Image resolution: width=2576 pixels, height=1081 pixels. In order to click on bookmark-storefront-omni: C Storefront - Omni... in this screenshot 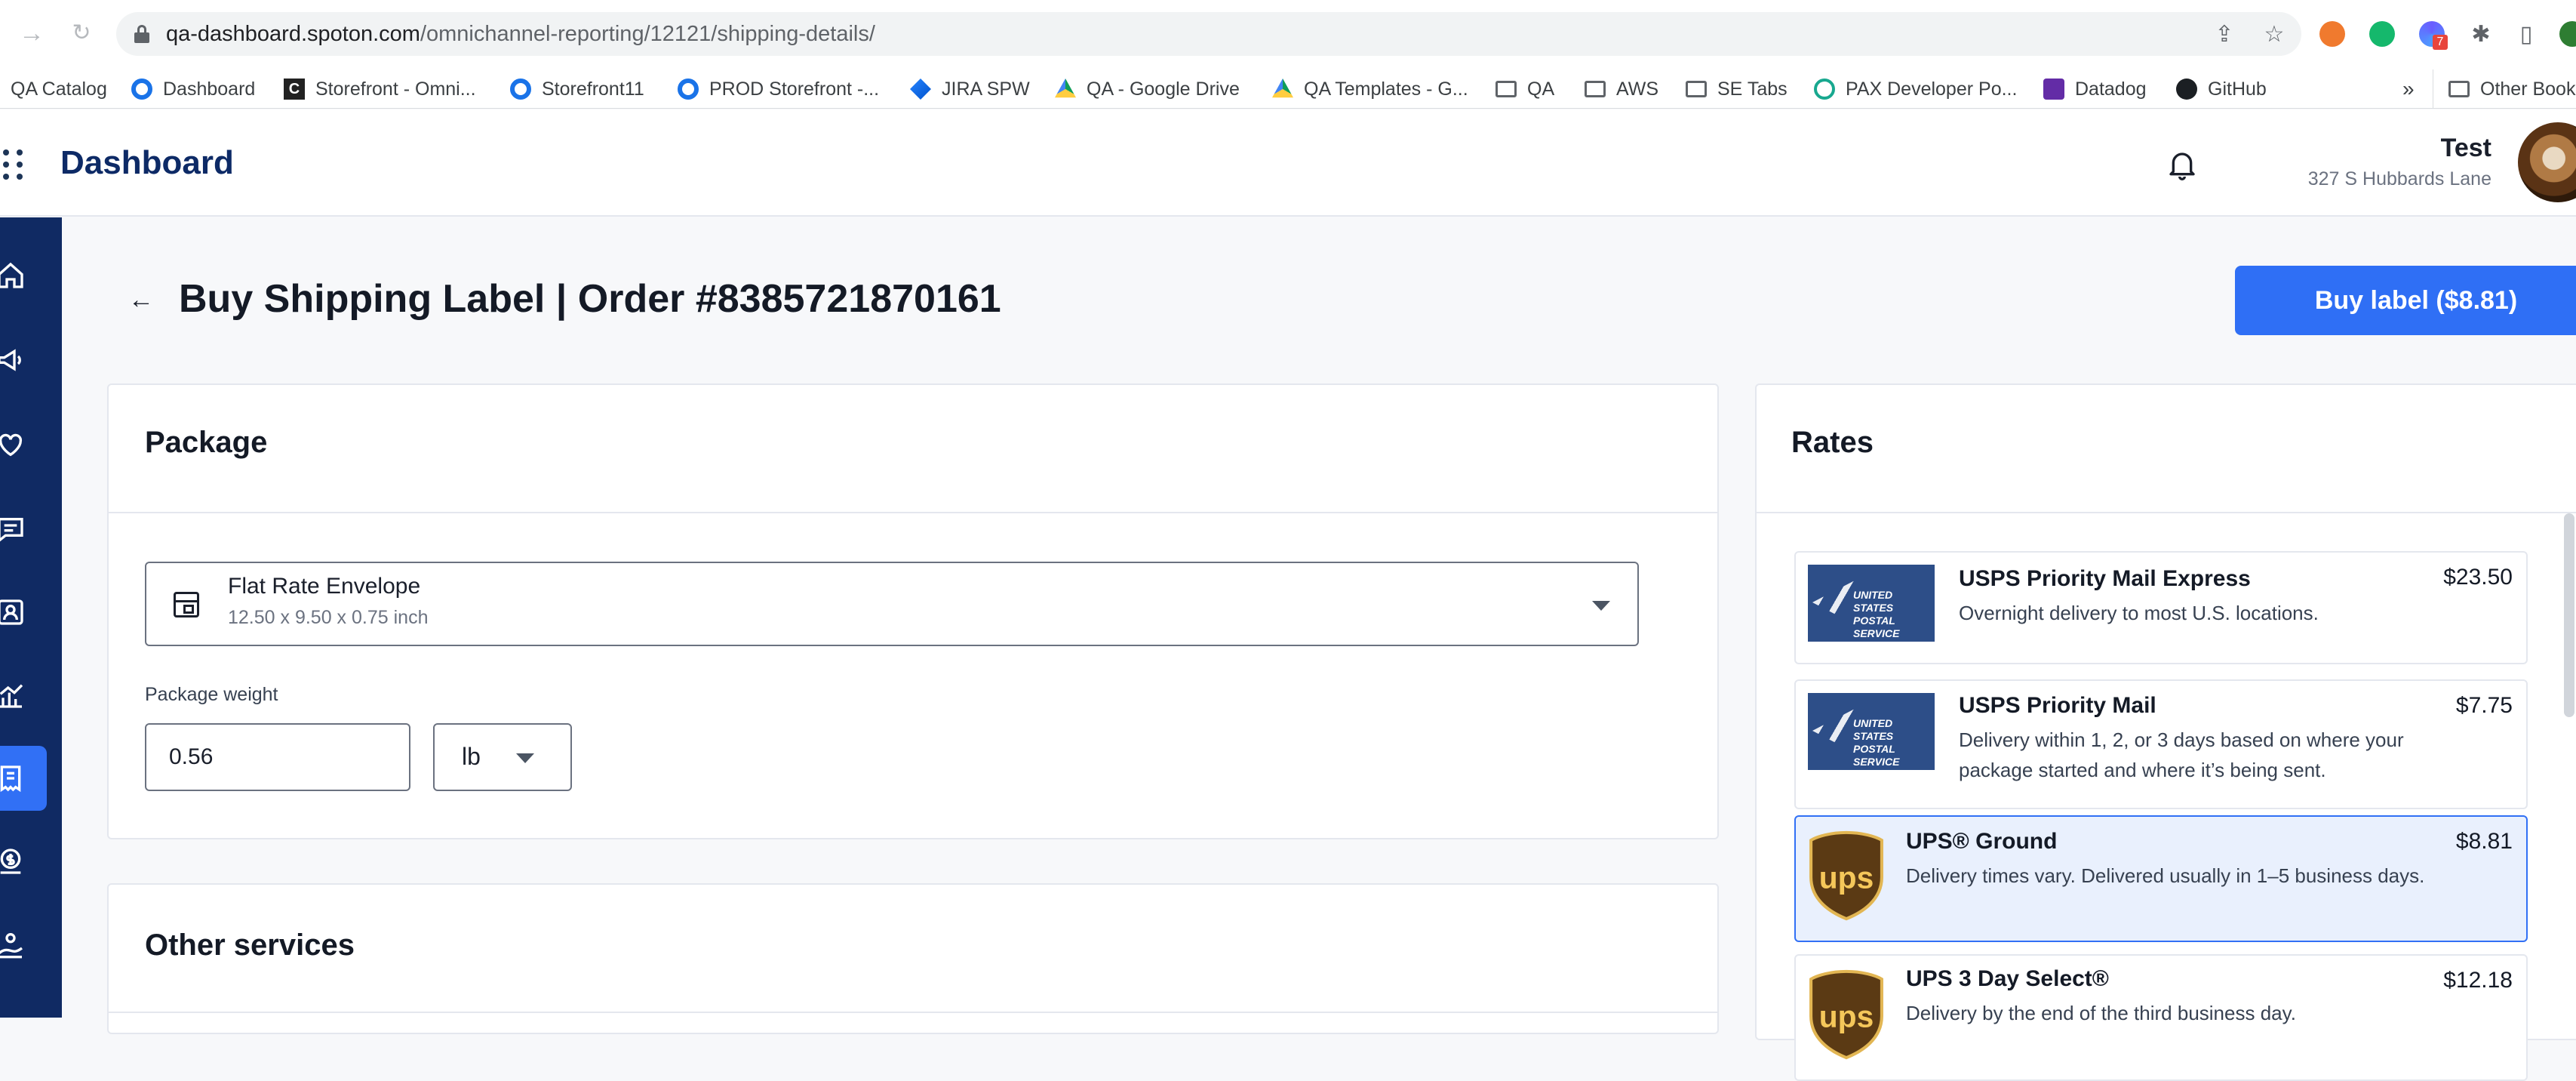, I will do `click(380, 89)`.